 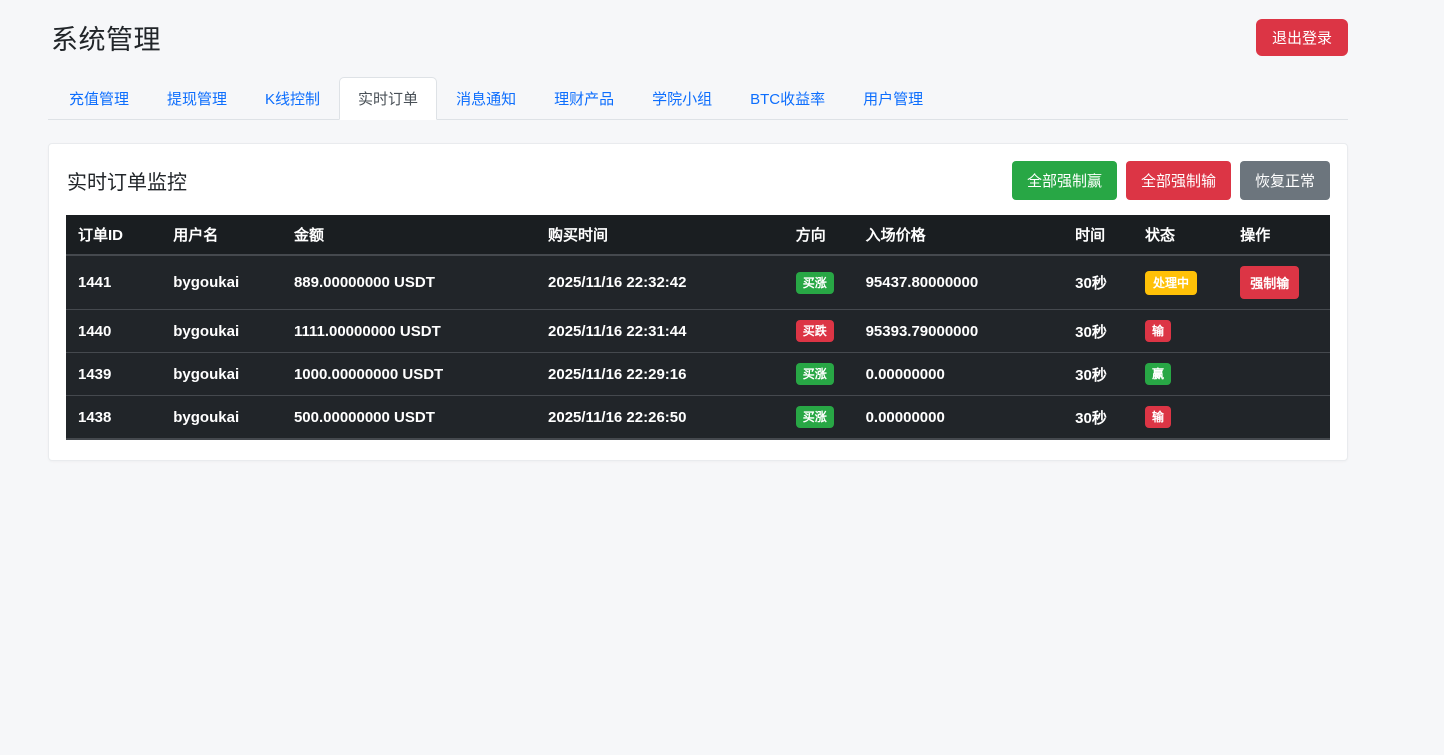 I want to click on cell-action: 强制输, so click(x=1279, y=282).